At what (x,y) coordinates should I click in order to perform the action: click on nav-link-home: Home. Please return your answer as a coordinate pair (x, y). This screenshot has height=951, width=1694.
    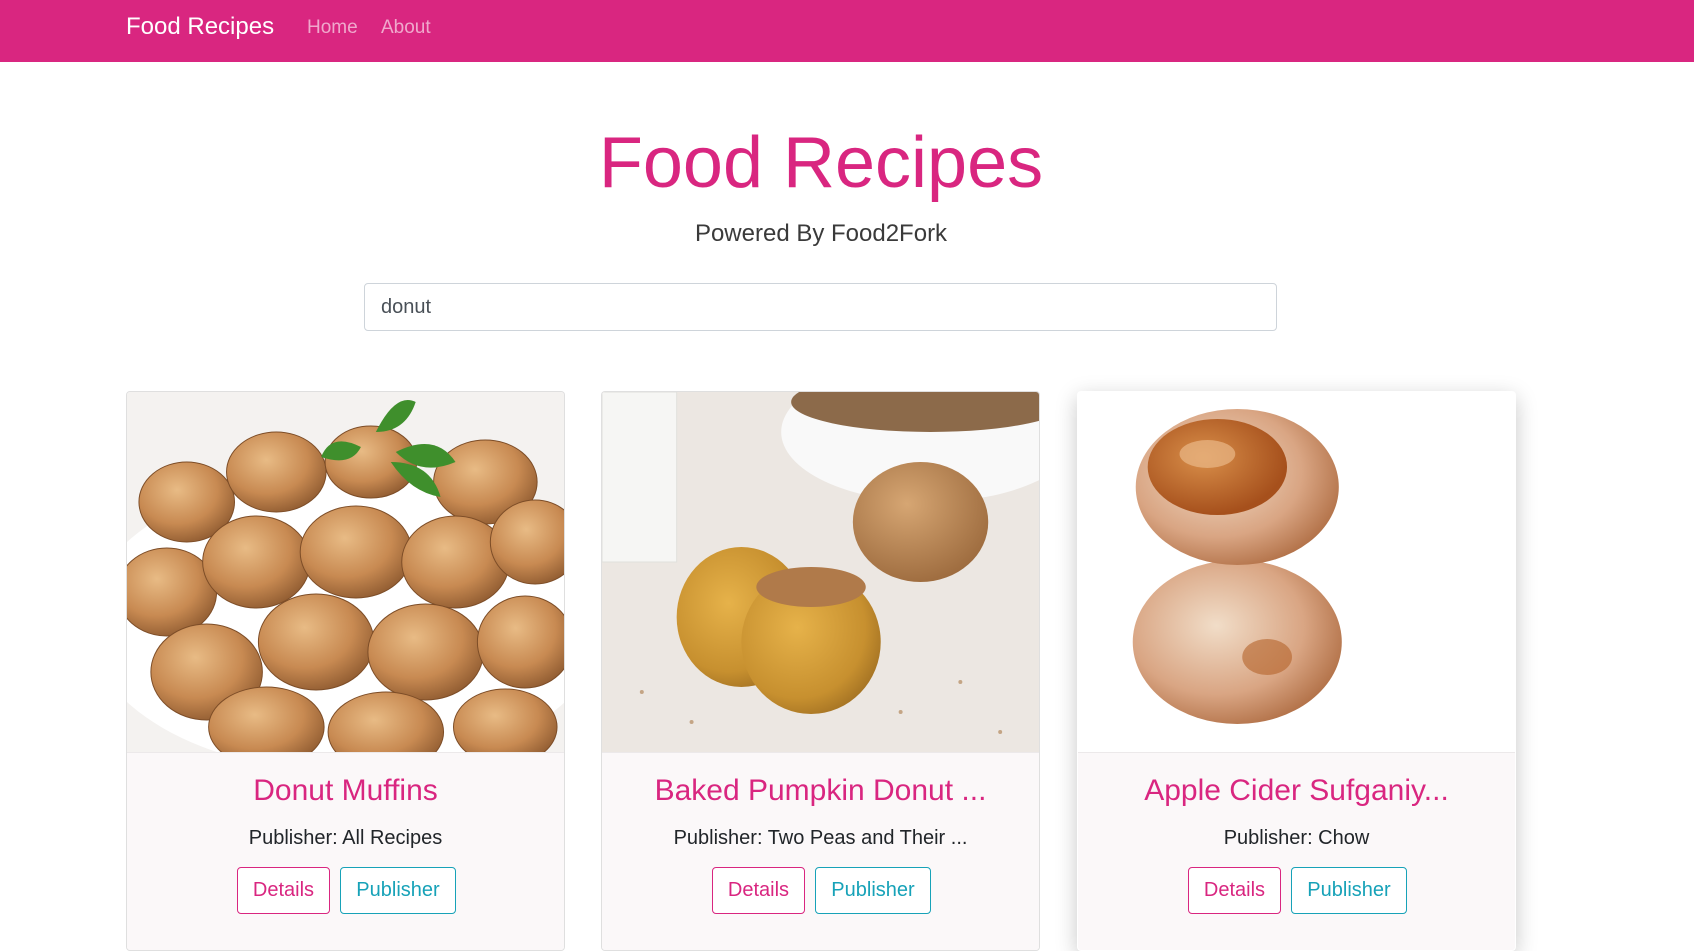
    Looking at the image, I should click on (332, 28).